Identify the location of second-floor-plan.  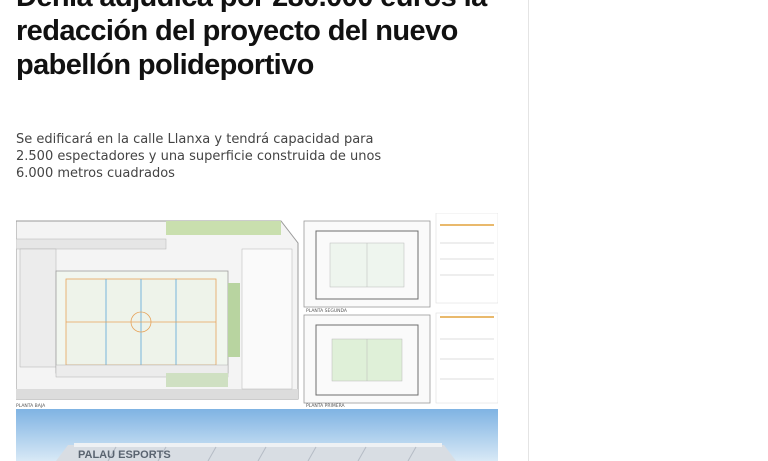
(367, 264).